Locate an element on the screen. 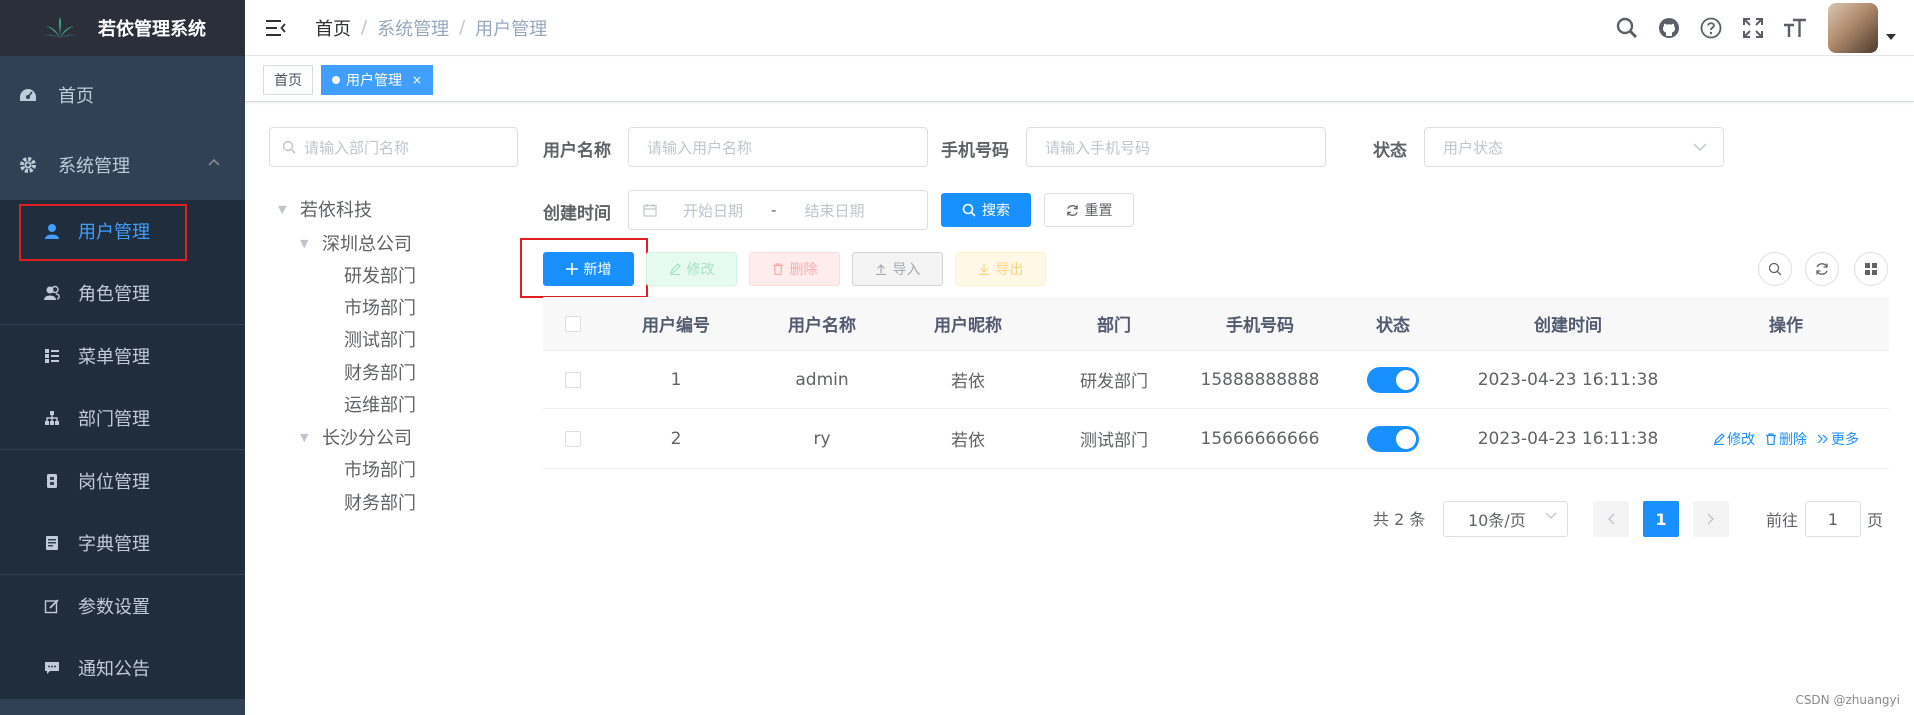  status-select: 用户状态 is located at coordinates (1574, 147).